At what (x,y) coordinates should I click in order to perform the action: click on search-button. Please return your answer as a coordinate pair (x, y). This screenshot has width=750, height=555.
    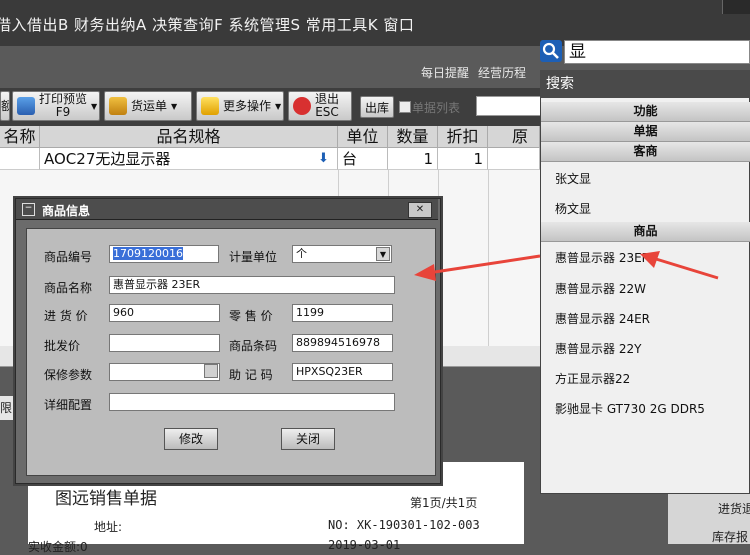
    Looking at the image, I should click on (551, 51).